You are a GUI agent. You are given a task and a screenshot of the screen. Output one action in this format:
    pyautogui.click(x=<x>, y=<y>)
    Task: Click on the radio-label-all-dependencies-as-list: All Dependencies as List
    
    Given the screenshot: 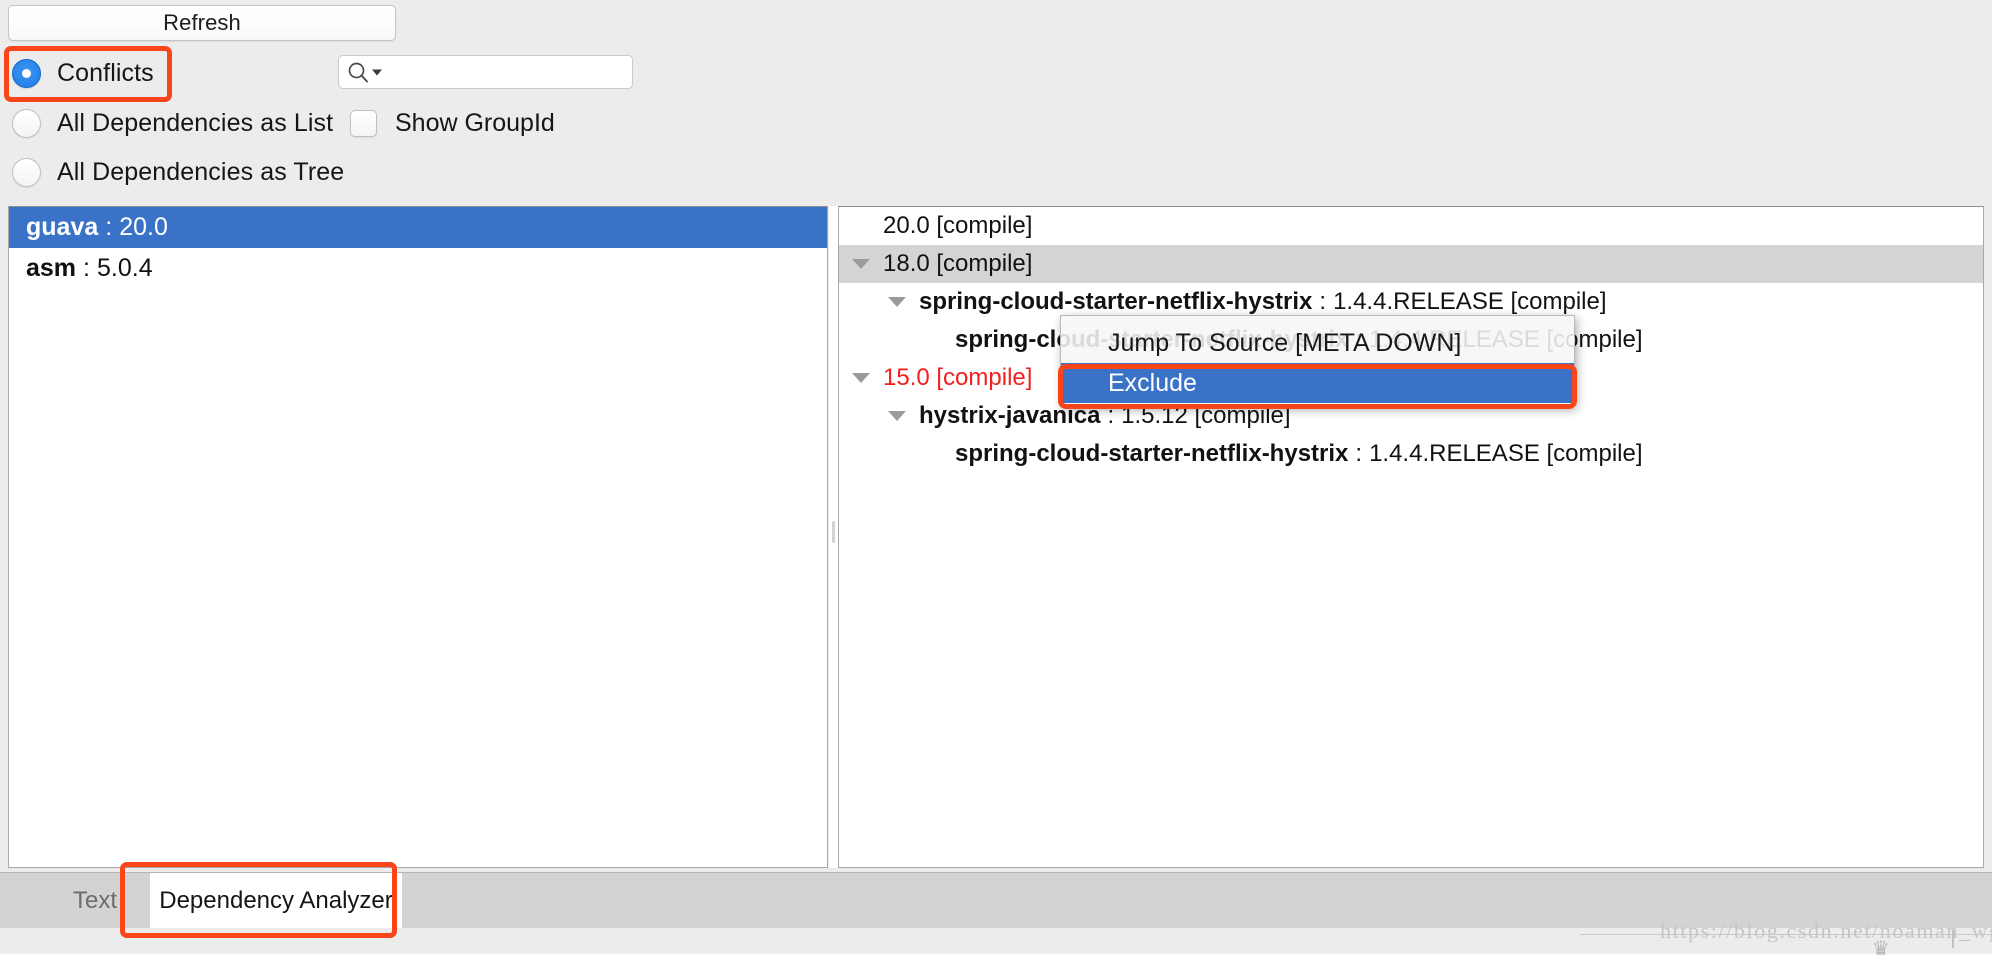 What is the action you would take?
    pyautogui.click(x=195, y=122)
    